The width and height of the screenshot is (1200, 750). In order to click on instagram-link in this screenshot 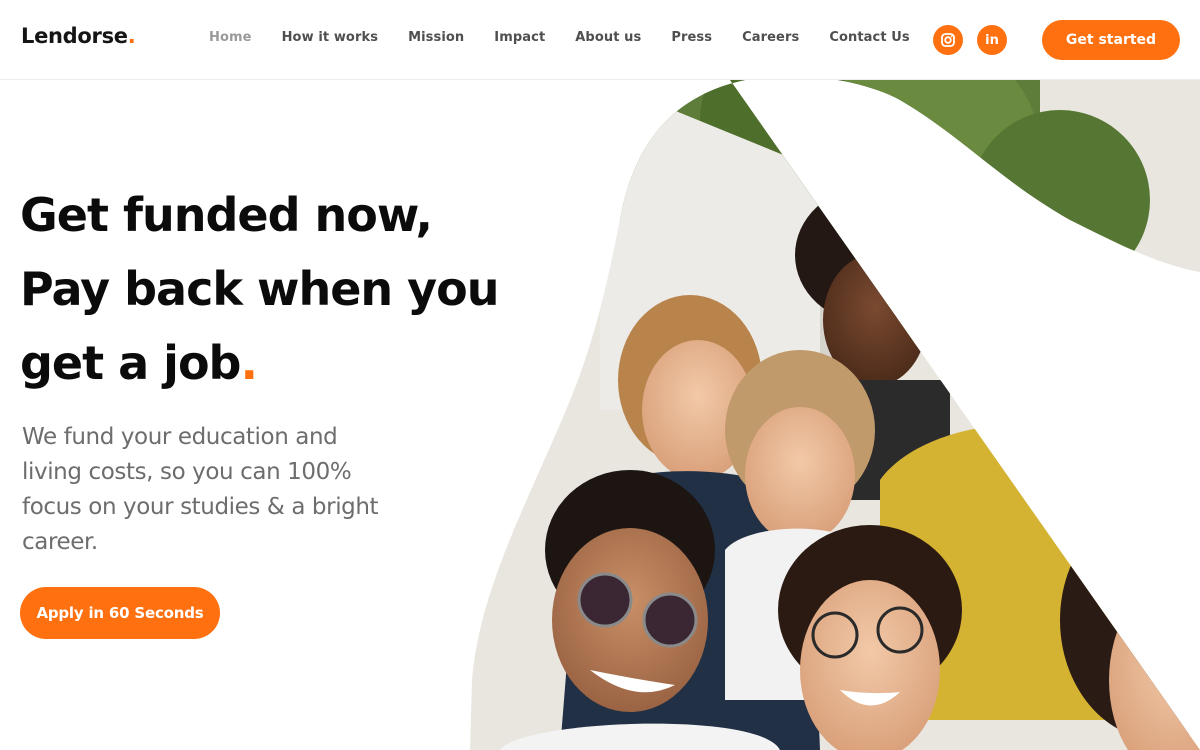, I will do `click(948, 40)`.